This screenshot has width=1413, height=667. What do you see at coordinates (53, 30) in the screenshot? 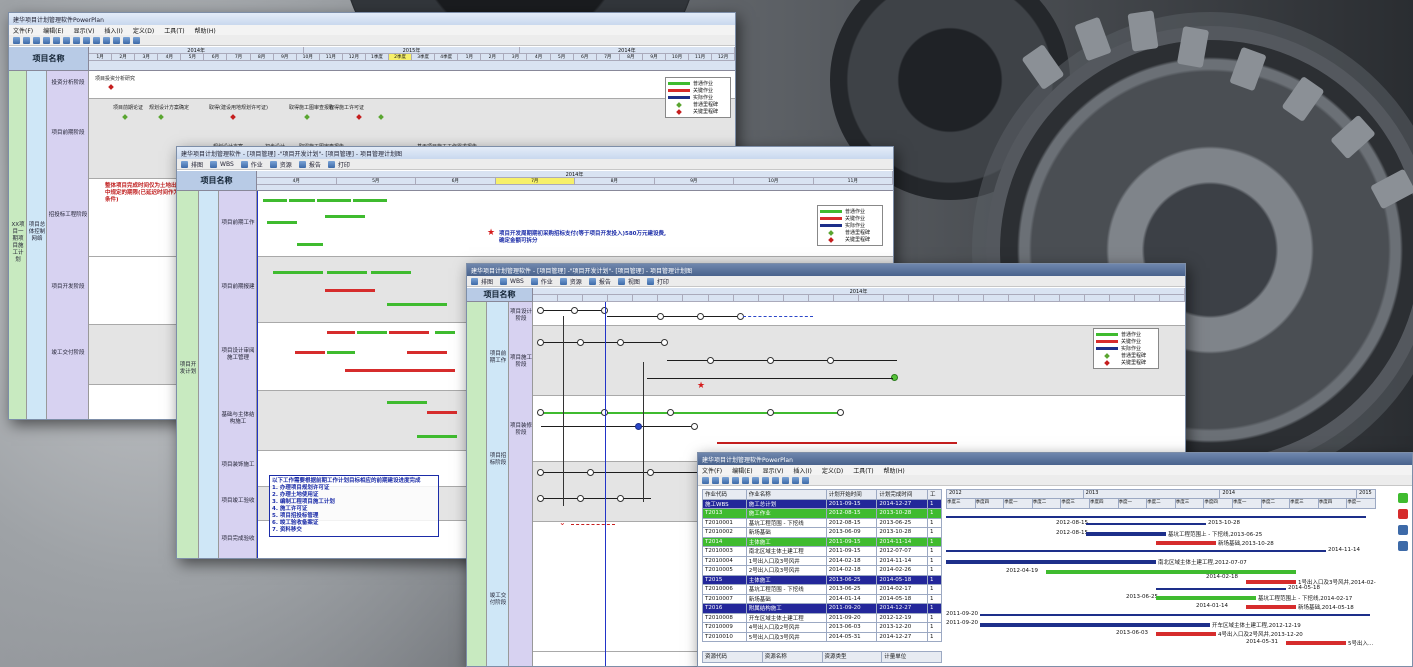
I see `menu-edit: 编辑(E)` at bounding box center [53, 30].